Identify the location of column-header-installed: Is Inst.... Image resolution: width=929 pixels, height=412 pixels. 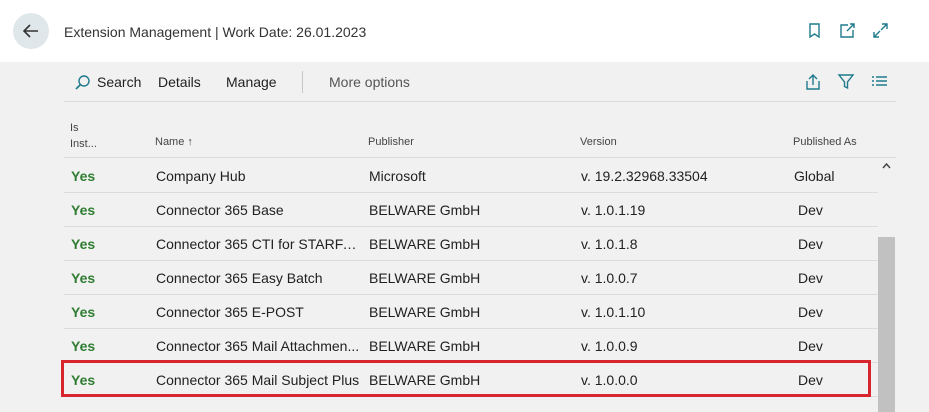
(83, 136).